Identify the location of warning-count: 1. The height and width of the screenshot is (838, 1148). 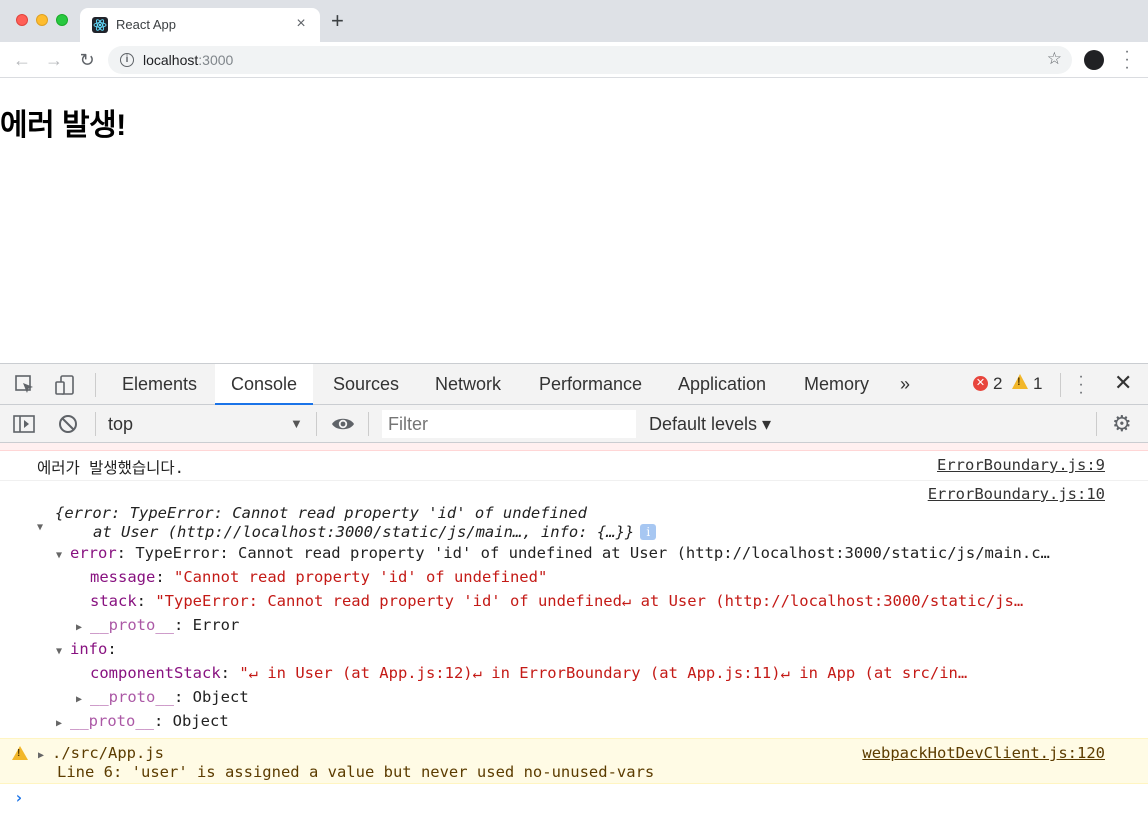
(1037, 384).